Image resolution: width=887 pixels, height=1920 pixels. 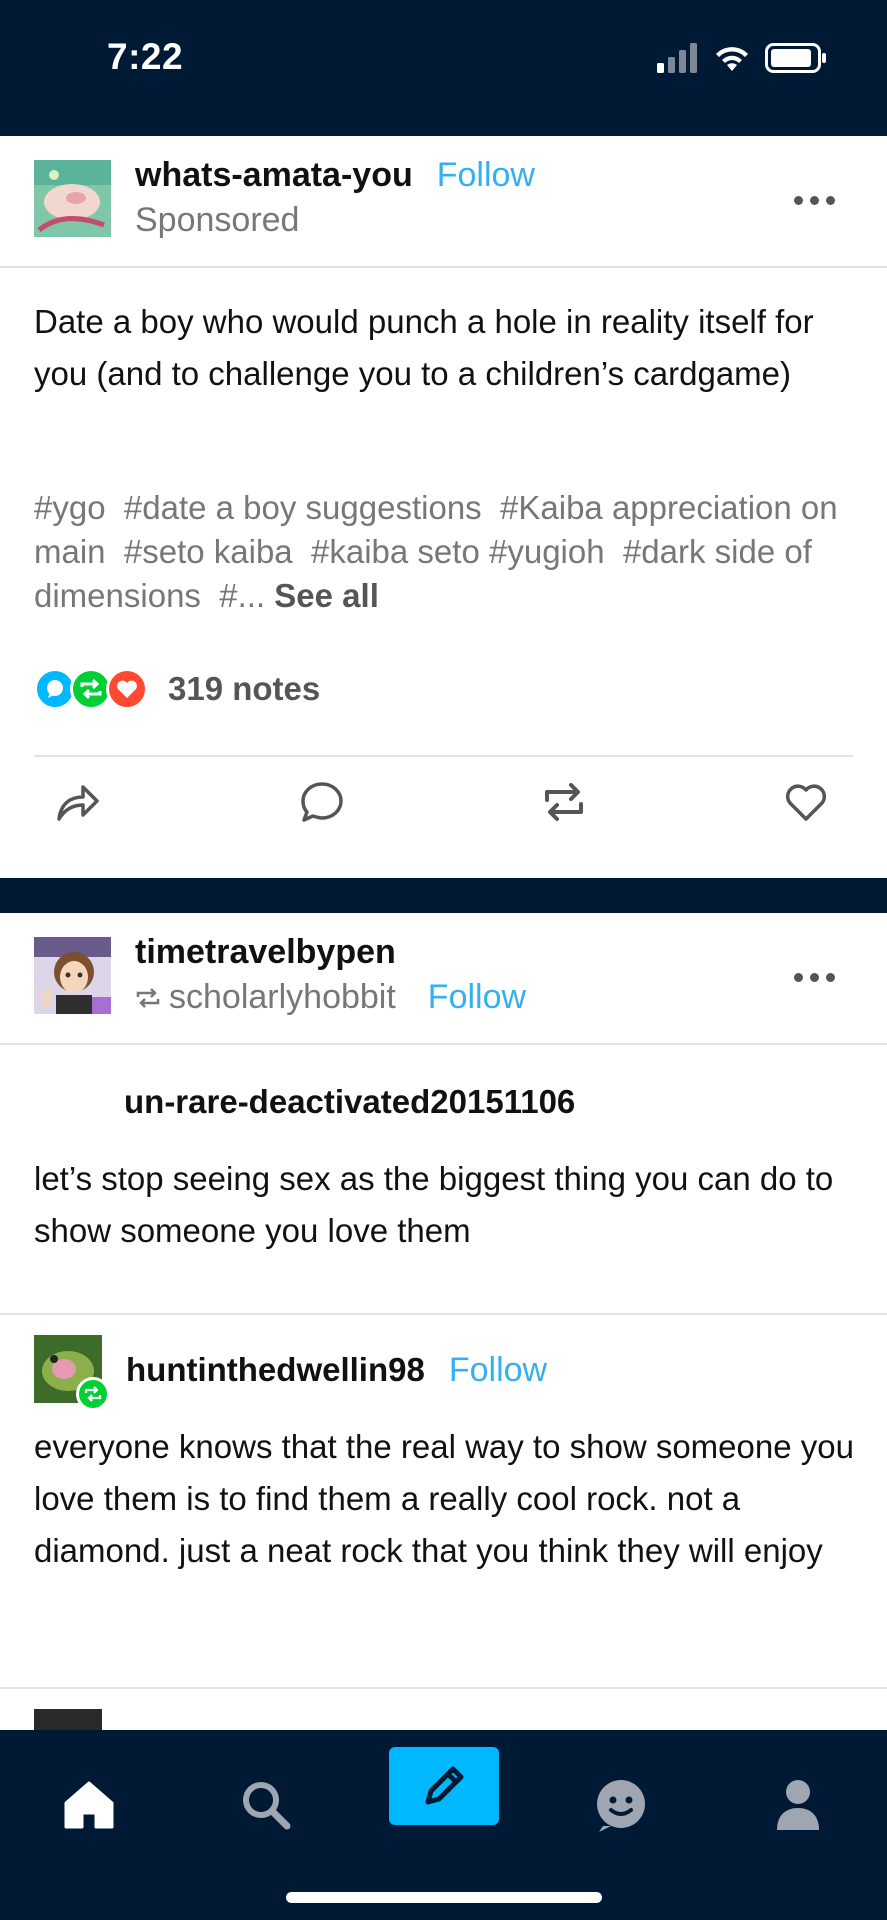 What do you see at coordinates (806, 802) in the screenshot?
I see `like-icon` at bounding box center [806, 802].